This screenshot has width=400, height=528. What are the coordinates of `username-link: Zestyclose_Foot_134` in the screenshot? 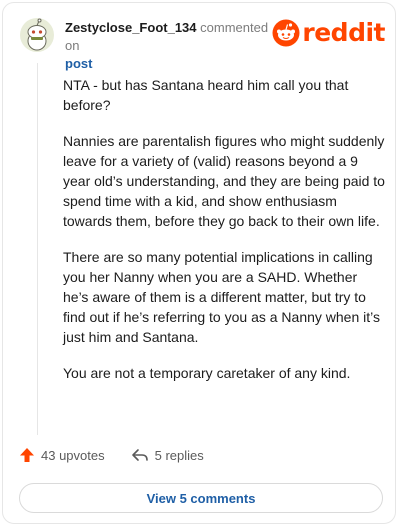 It's located at (131, 27).